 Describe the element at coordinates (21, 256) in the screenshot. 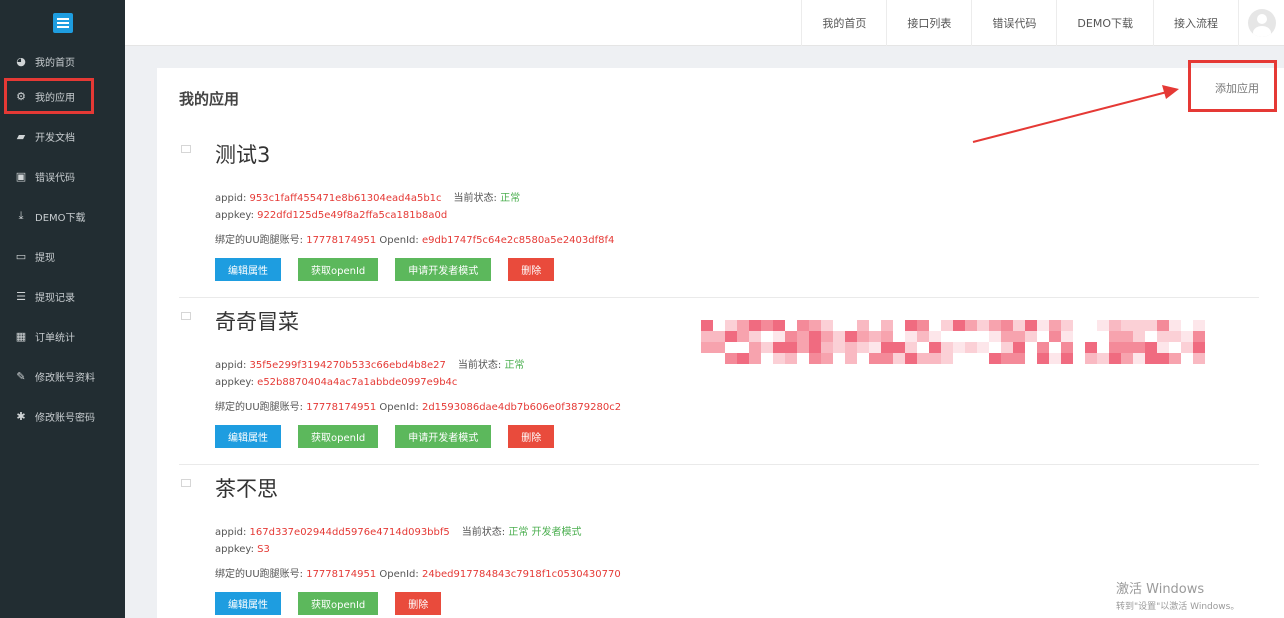

I see `credit-card-icon: ▭` at that location.